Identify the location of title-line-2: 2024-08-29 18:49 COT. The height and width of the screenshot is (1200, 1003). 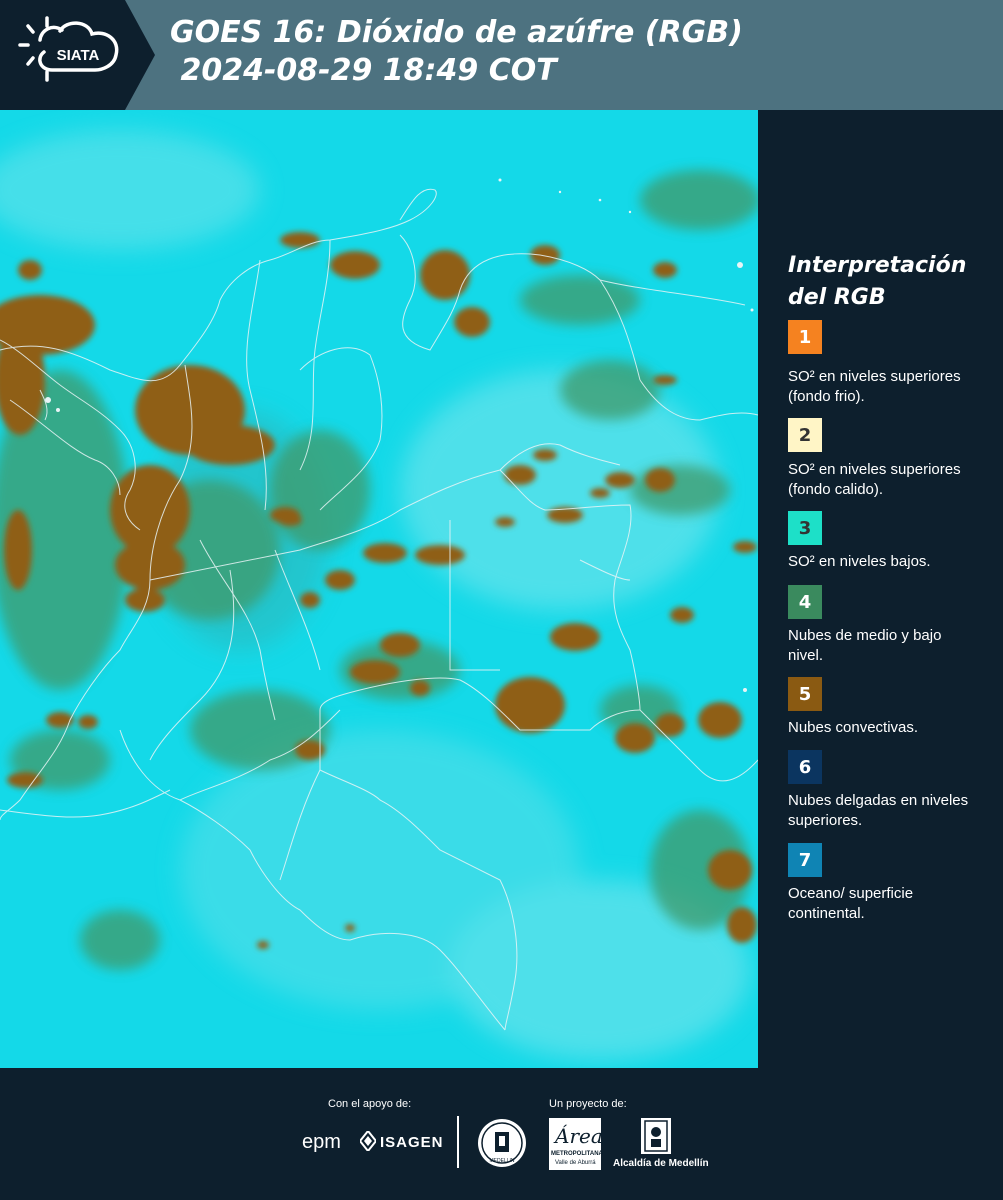
(363, 70).